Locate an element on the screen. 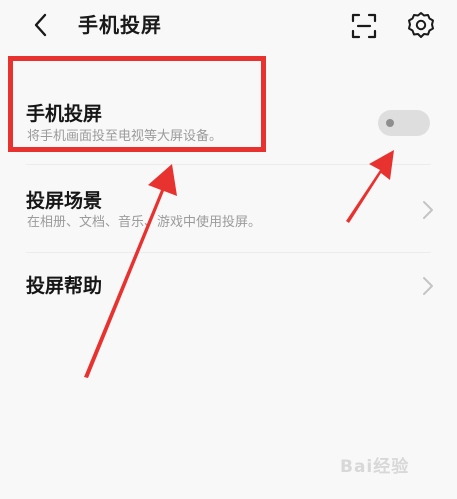 The height and width of the screenshot is (499, 457). screen-cast-toggle is located at coordinates (404, 123).